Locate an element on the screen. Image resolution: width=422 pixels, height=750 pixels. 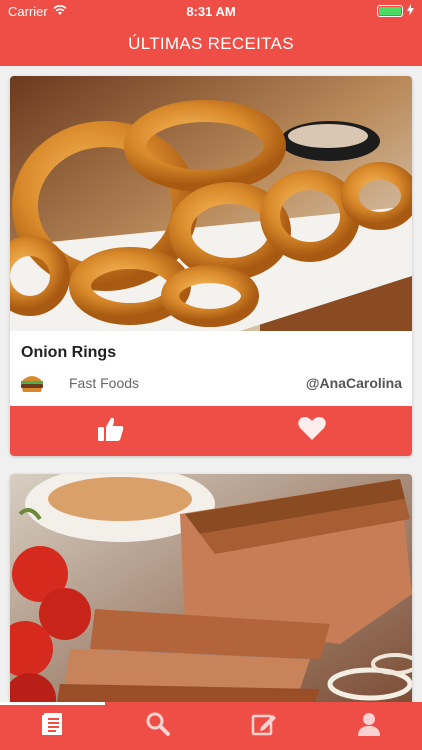
tab-search is located at coordinates (159, 726).